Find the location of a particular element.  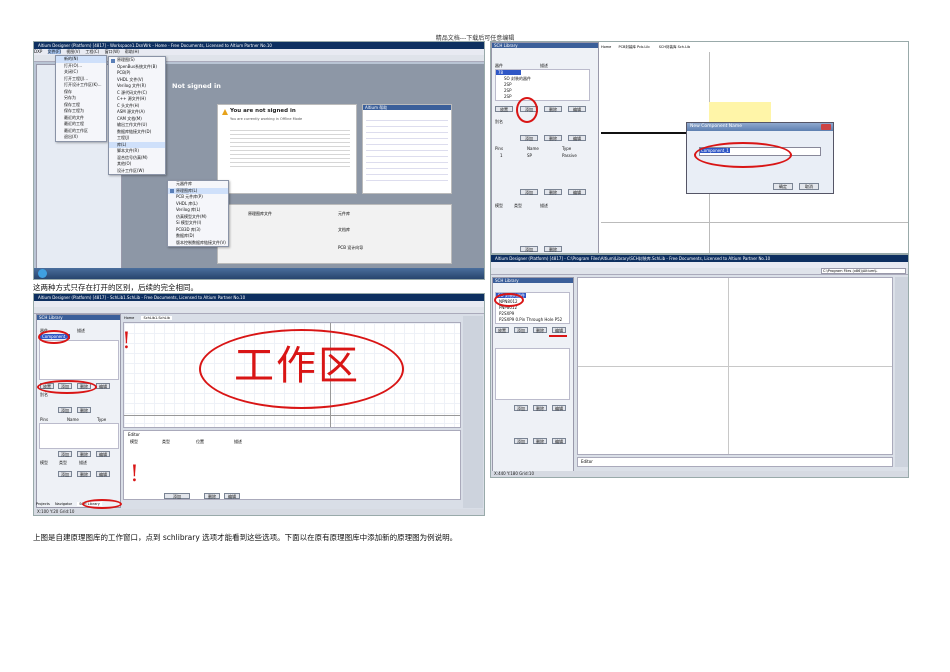

model-col-0: 模型 is located at coordinates (499, 205).